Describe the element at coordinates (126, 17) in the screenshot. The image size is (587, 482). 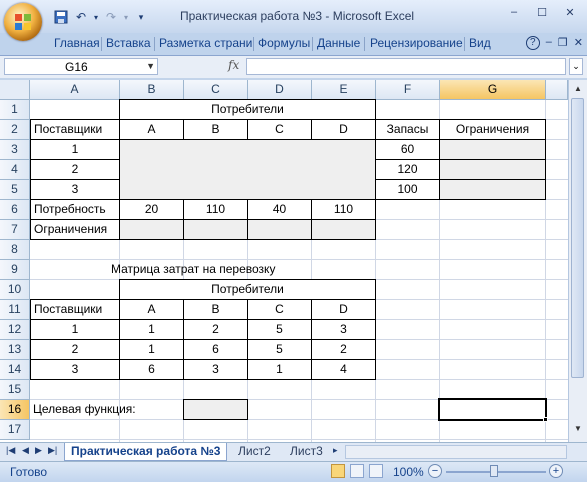
I see `redo-dropdown-icon: ▾` at that location.